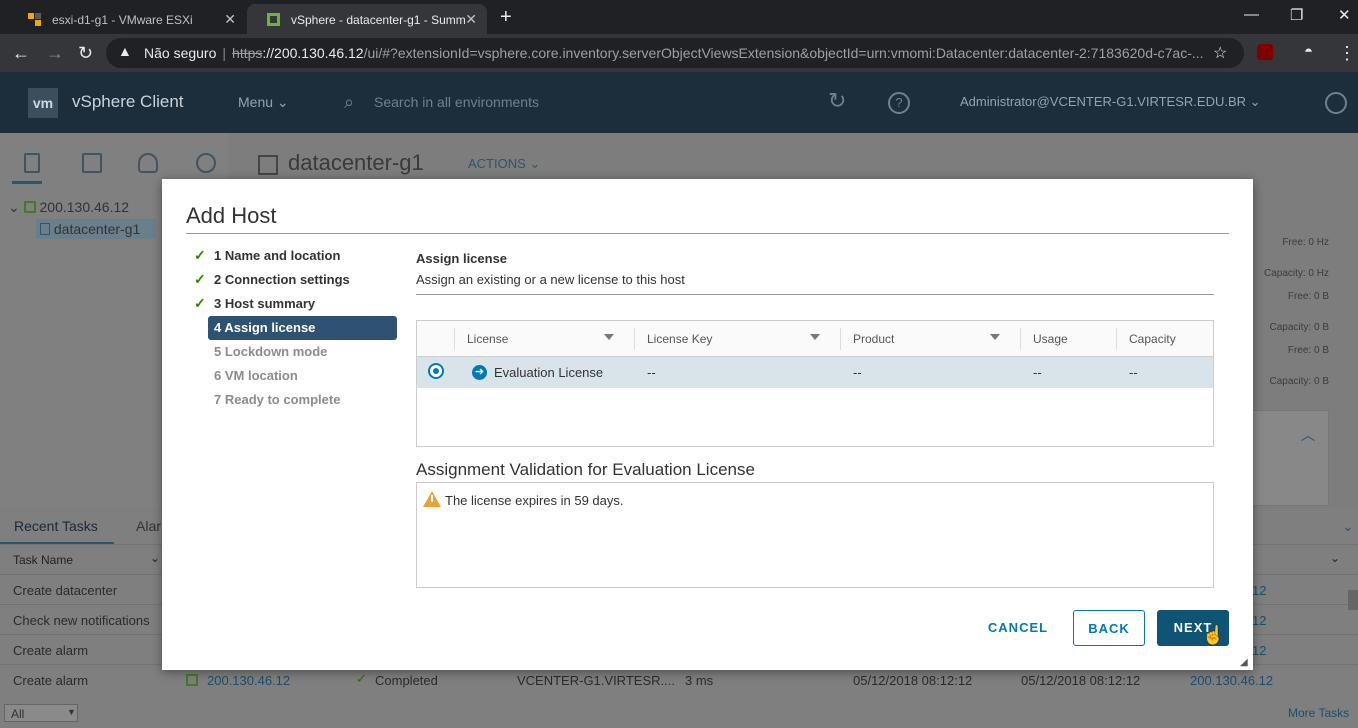  Describe the element at coordinates (271, 351) in the screenshot. I see `wizard-step-5: 5 Lockdown mode` at that location.